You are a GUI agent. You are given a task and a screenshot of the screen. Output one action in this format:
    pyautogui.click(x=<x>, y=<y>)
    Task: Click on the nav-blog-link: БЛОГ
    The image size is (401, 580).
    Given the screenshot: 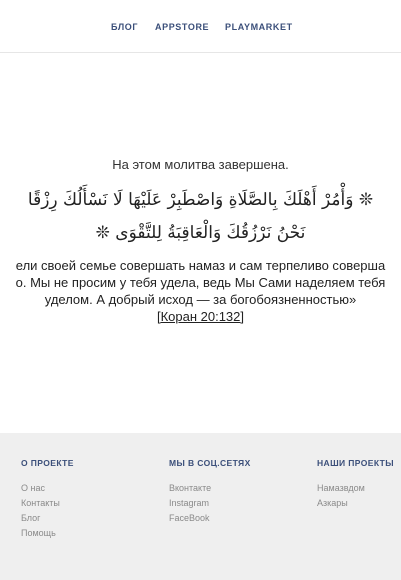 What is the action you would take?
    pyautogui.click(x=124, y=27)
    